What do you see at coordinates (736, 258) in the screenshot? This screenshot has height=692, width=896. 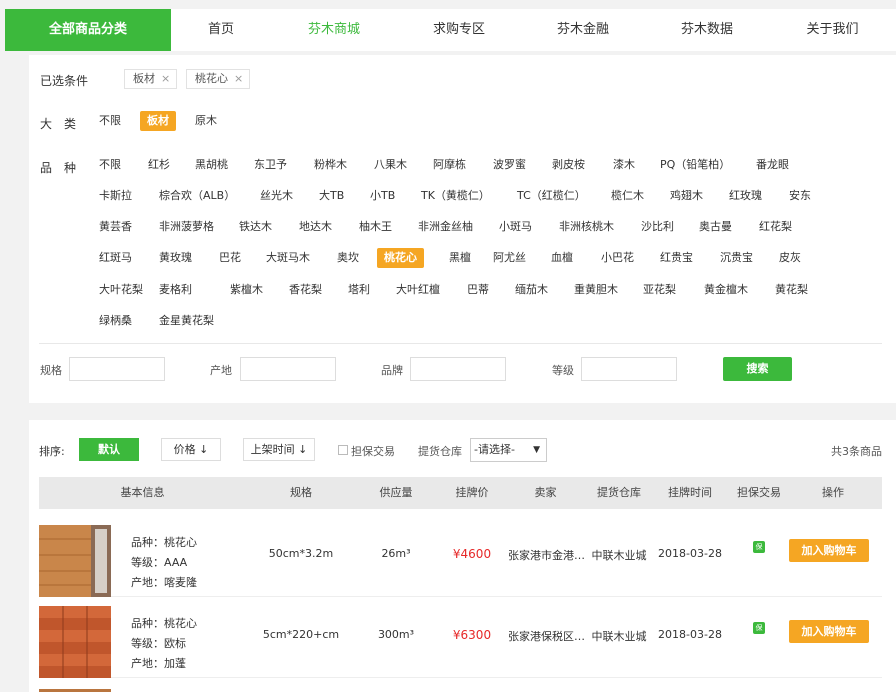 I see `species-option: 沉贵宝` at bounding box center [736, 258].